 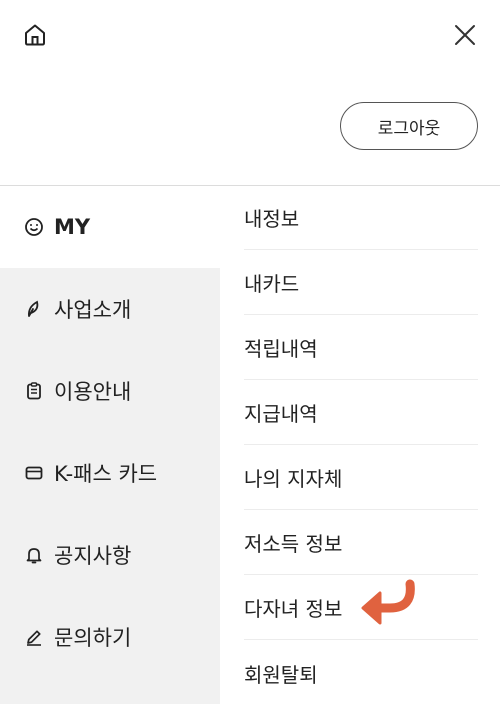 What do you see at coordinates (35, 35) in the screenshot?
I see `home-icon` at bounding box center [35, 35].